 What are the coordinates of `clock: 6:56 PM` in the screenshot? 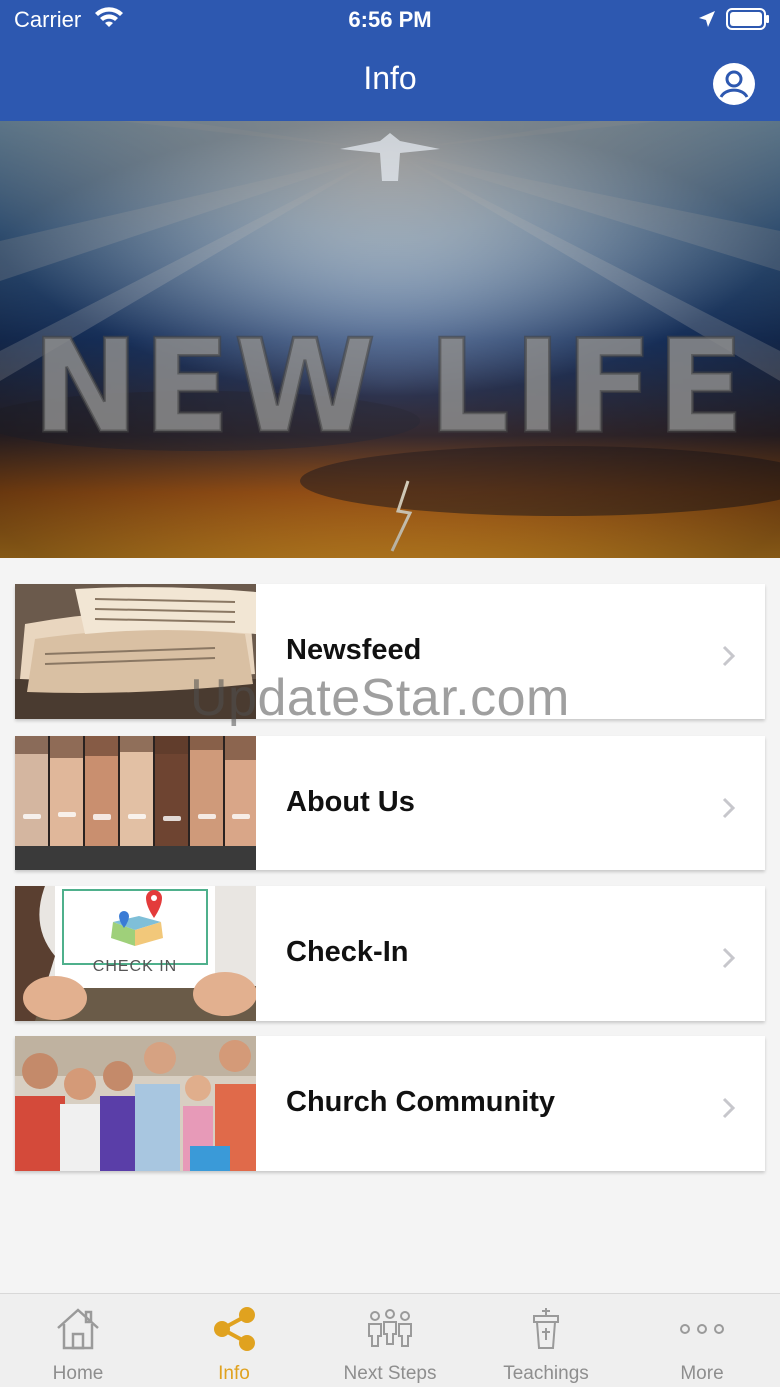 It's located at (390, 19).